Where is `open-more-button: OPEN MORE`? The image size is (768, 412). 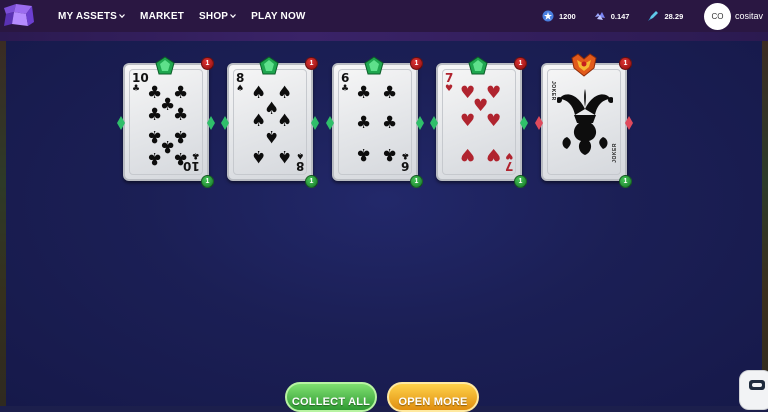
open-more-button: OPEN MORE is located at coordinates (433, 397).